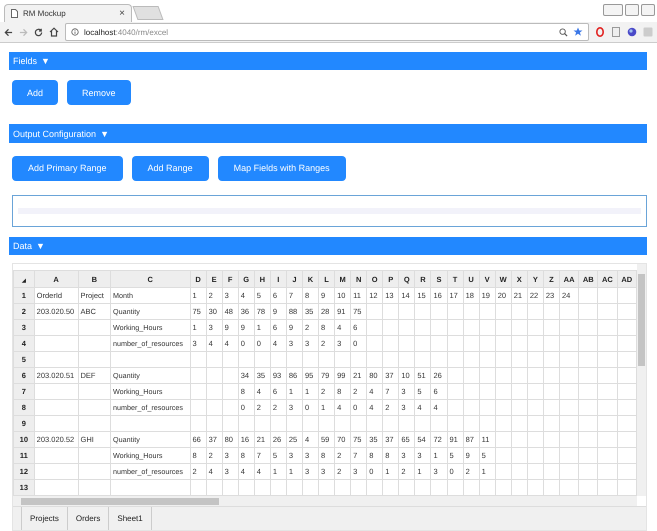 The image size is (657, 531). I want to click on action-button: Map Fields with Ranges, so click(282, 168).